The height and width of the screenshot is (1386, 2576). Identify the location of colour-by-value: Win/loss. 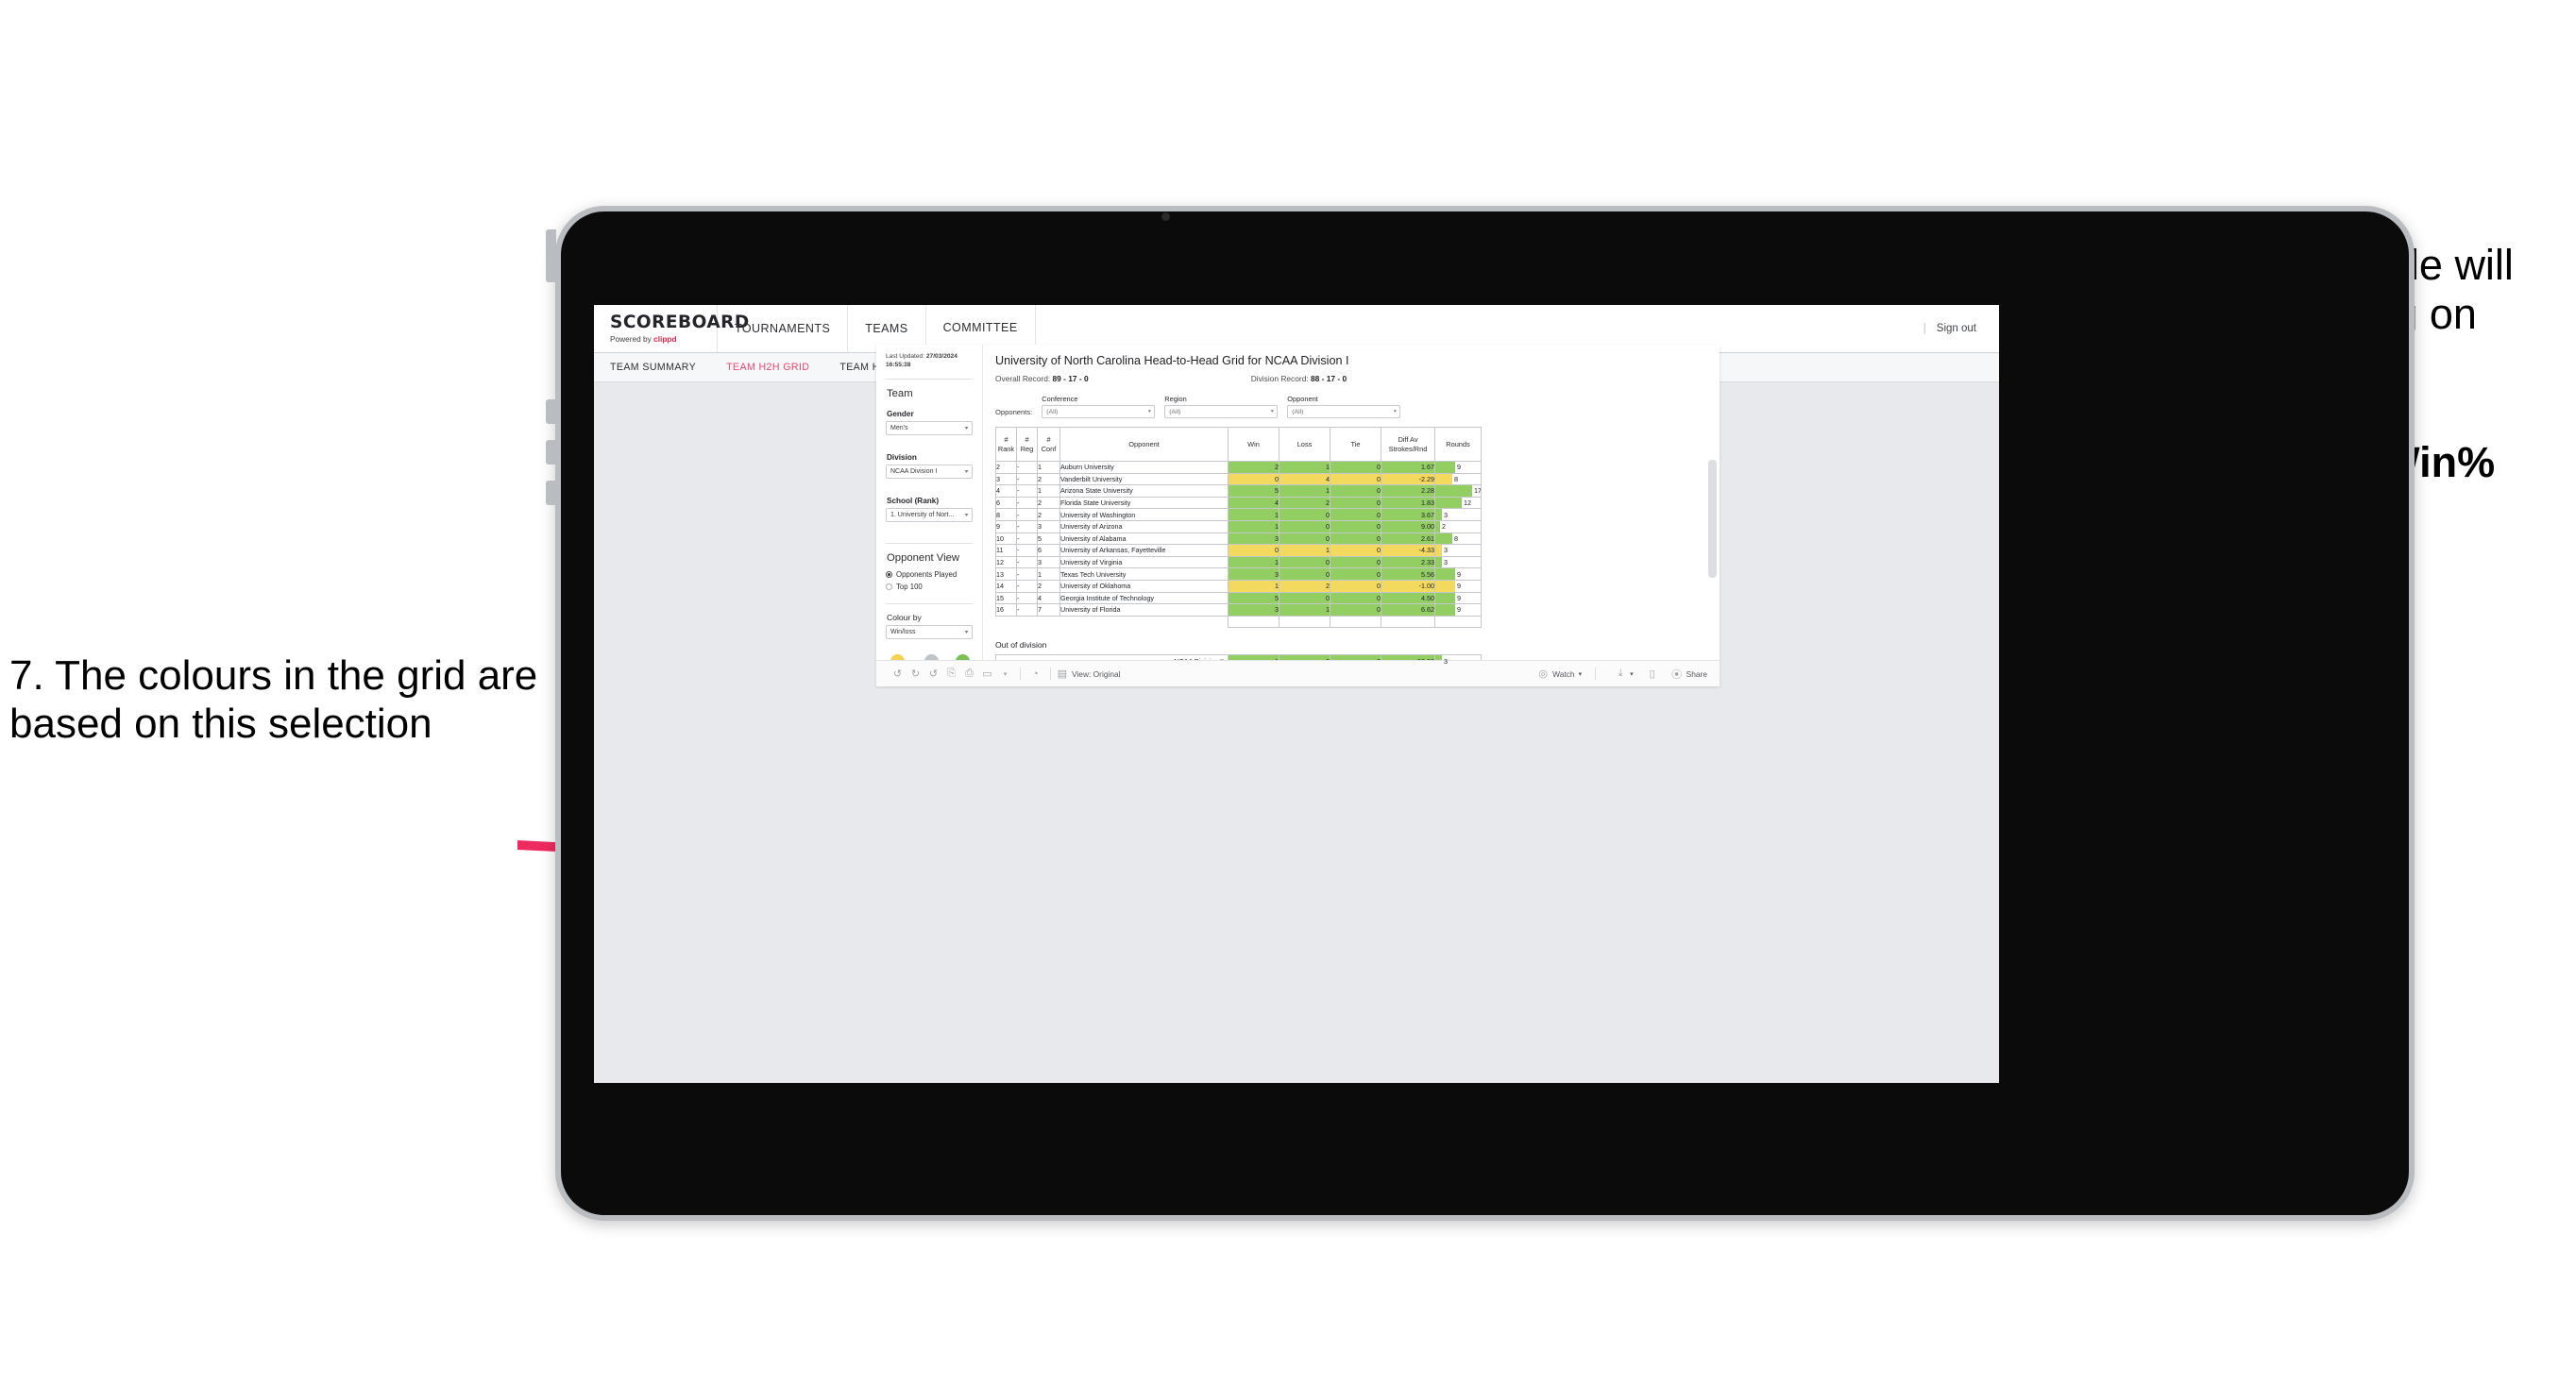
(903, 631).